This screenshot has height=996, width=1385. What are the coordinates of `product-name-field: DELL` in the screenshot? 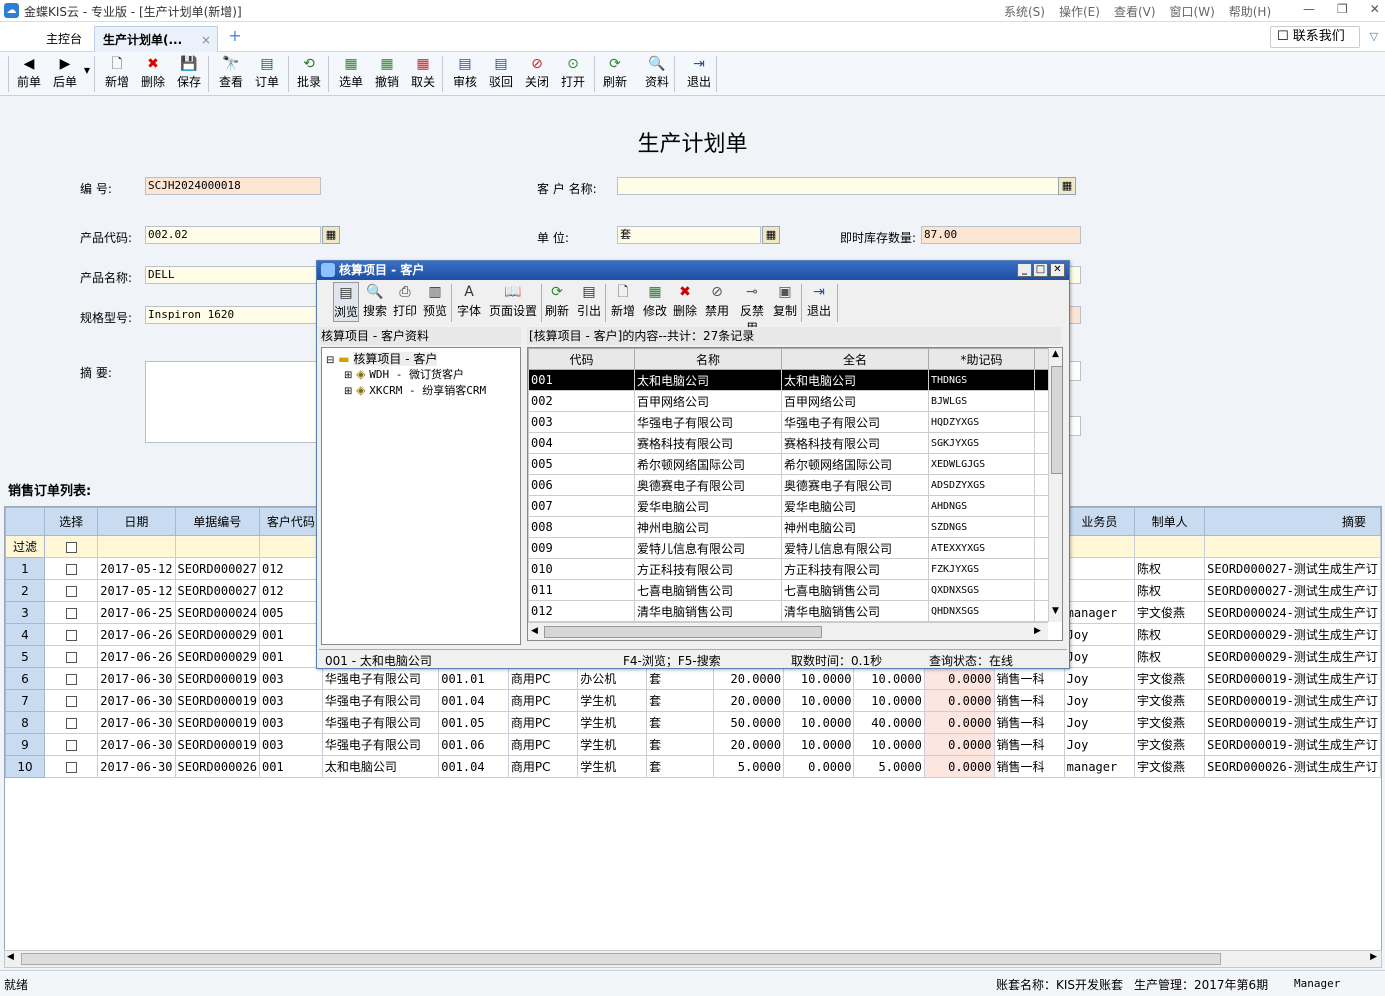 It's located at (233, 275).